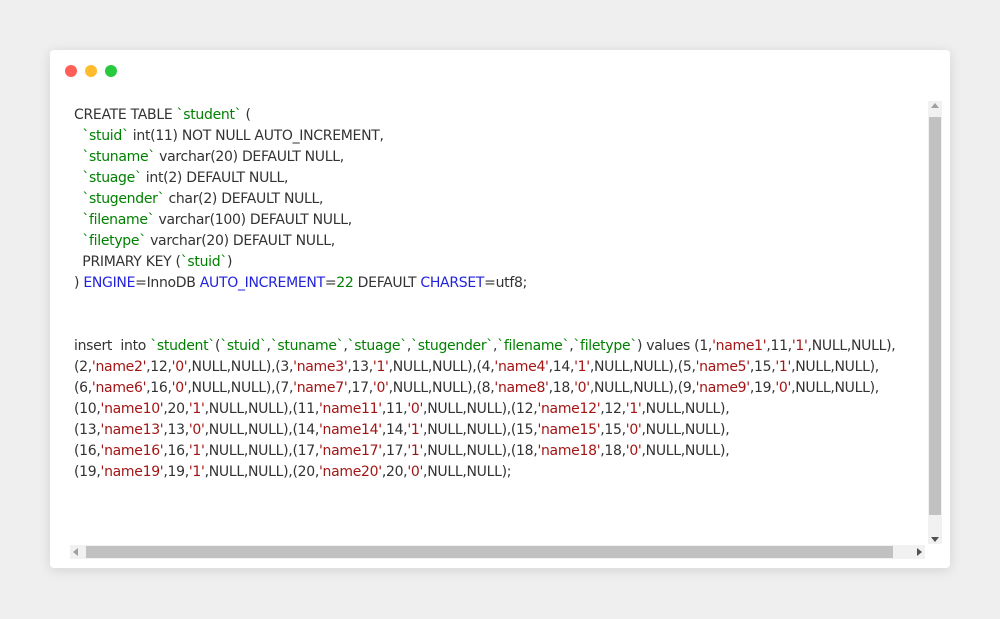 This screenshot has width=1000, height=619. What do you see at coordinates (762, 388) in the screenshot?
I see `text-token: ,19,` at bounding box center [762, 388].